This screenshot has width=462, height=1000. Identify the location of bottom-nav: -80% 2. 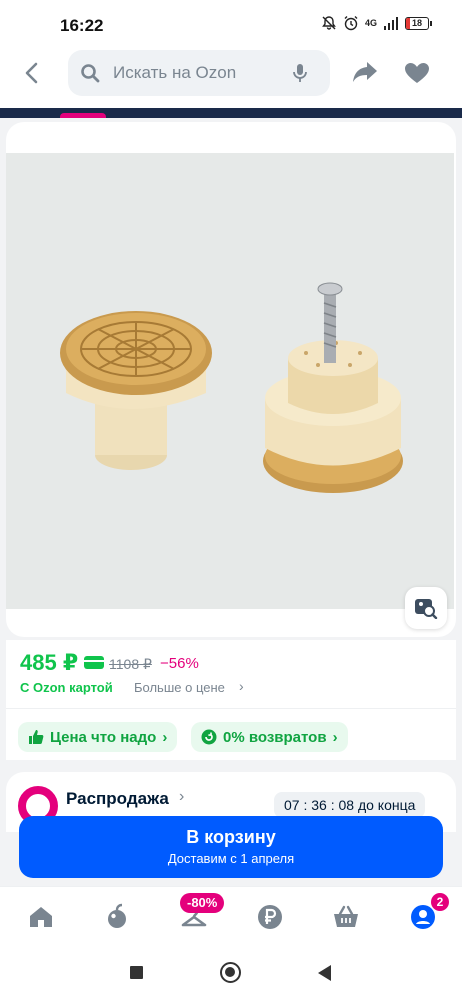
(231, 916).